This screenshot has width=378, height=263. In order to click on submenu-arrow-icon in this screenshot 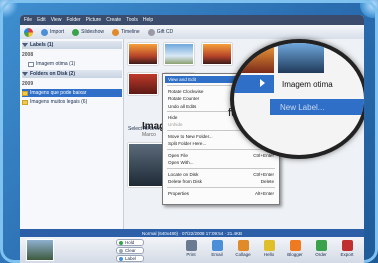, I will do `click(262, 83)`.